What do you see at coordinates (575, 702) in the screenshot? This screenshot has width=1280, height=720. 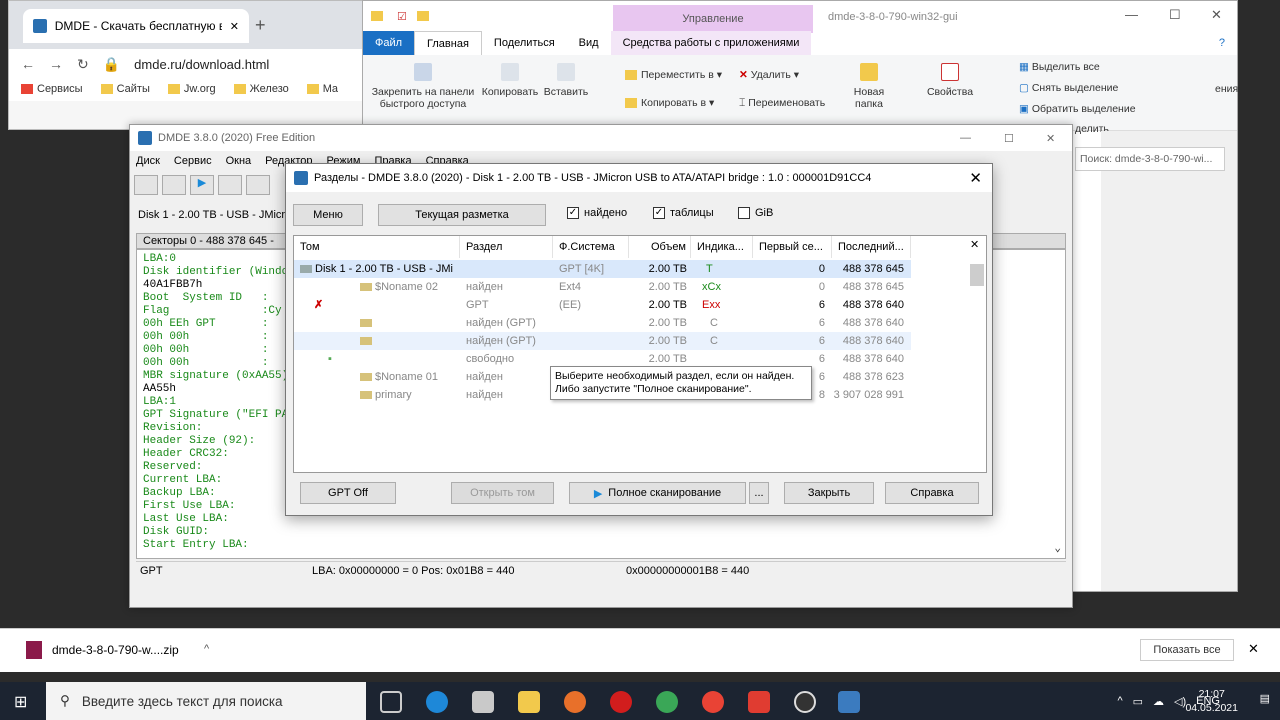 I see `firefox-icon` at bounding box center [575, 702].